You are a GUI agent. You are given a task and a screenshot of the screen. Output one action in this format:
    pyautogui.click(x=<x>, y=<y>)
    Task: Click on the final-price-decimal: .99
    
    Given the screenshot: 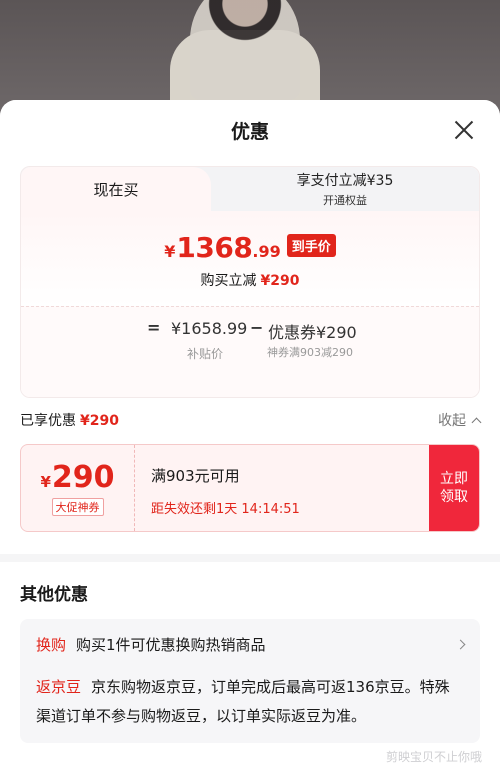 What is the action you would take?
    pyautogui.click(x=266, y=251)
    